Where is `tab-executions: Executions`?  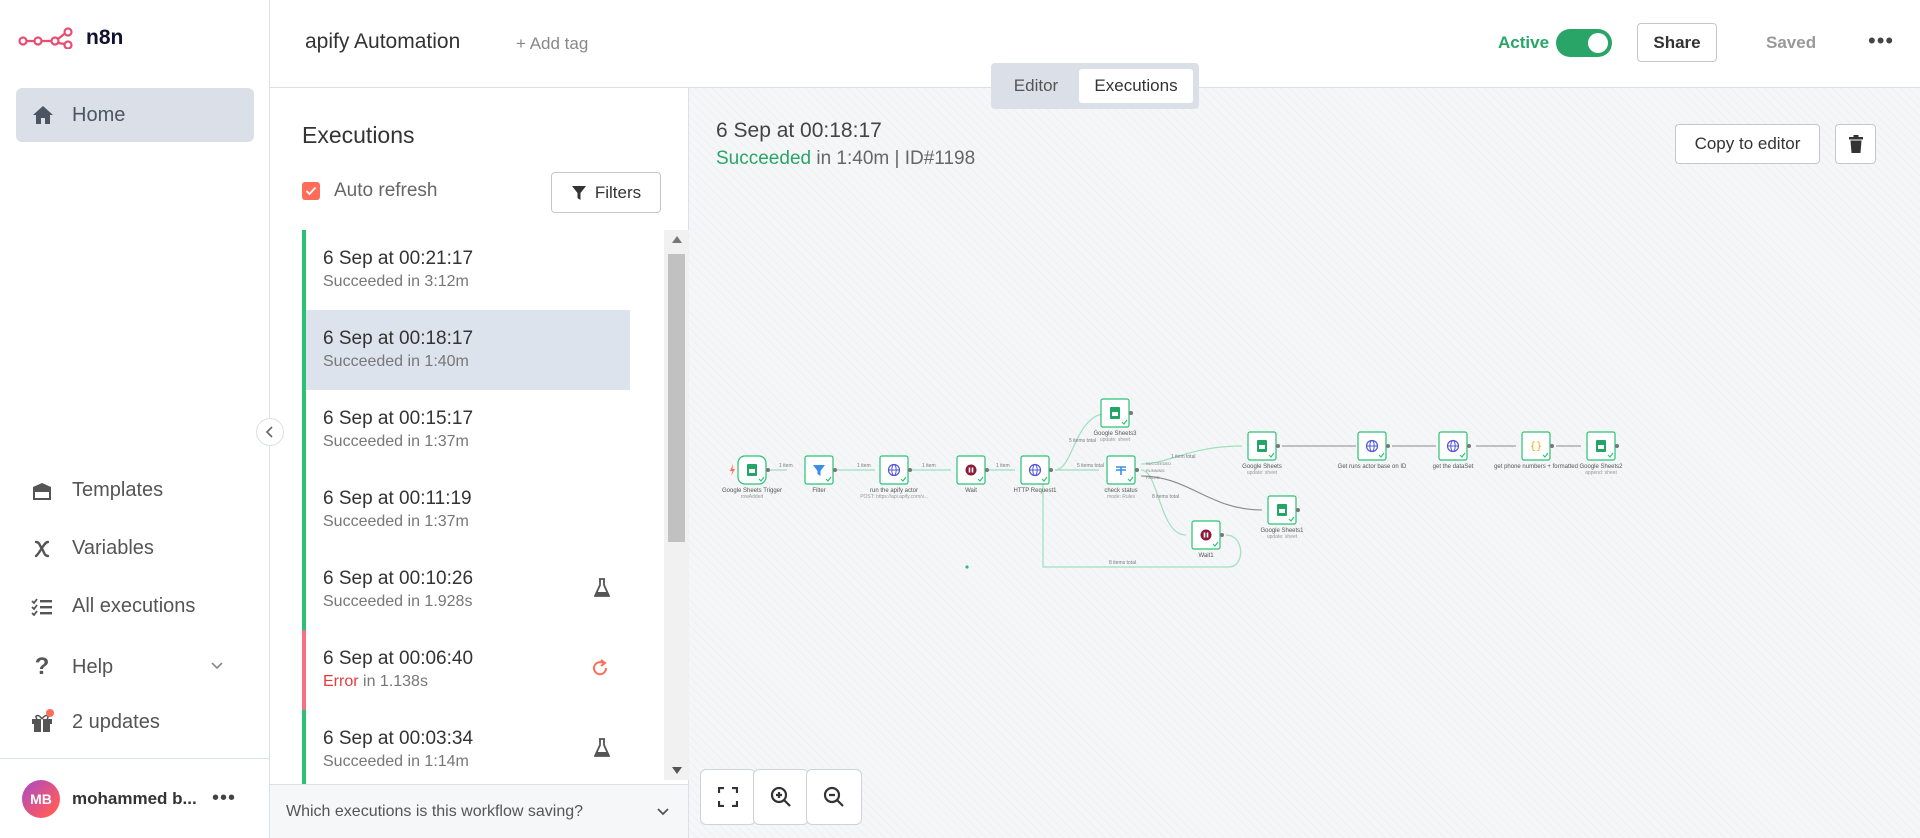 tab-executions: Executions is located at coordinates (1136, 86).